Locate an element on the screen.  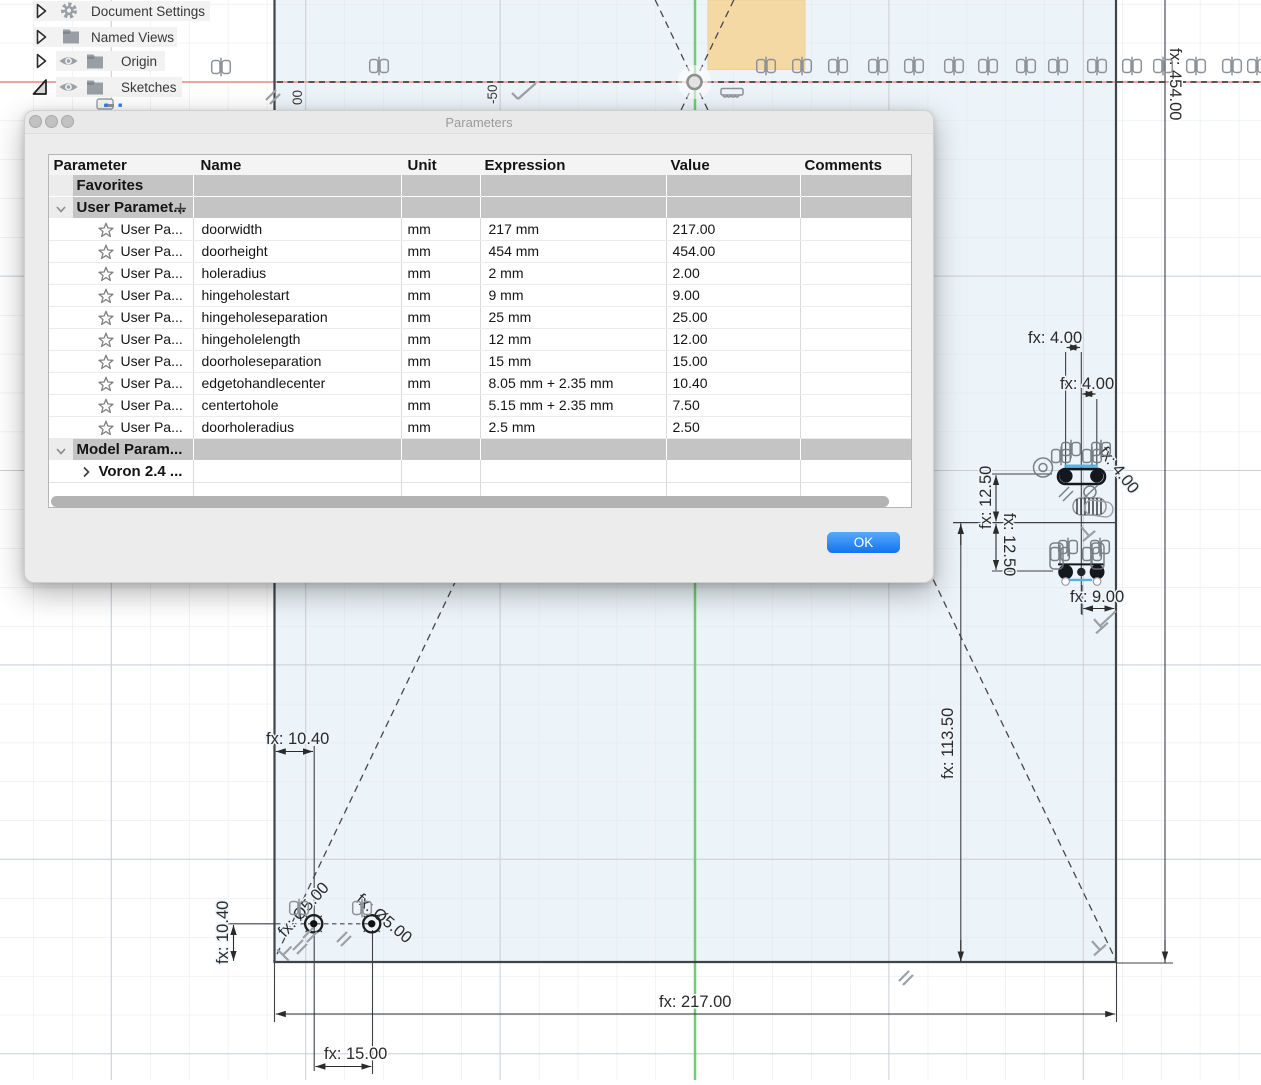
svg-text: fx: 15.00 is located at coordinates (355, 1054).